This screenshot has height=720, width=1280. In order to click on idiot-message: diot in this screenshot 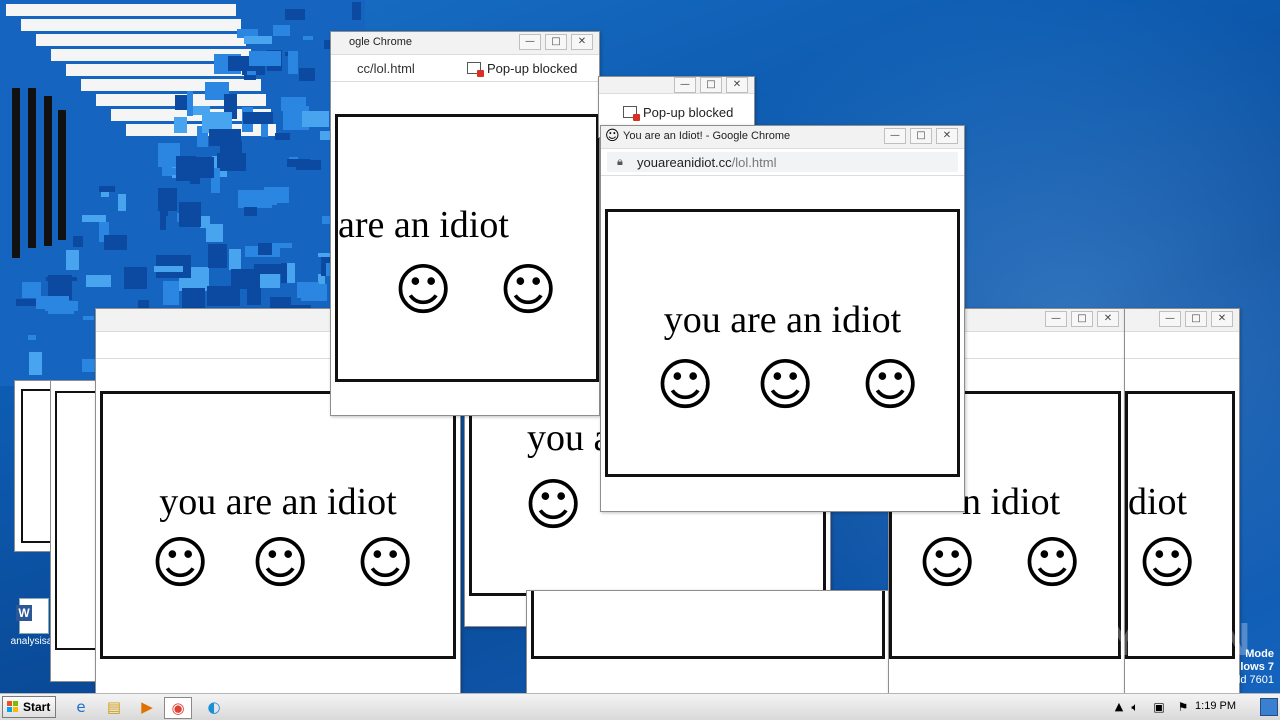, I will do `click(1158, 502)`.